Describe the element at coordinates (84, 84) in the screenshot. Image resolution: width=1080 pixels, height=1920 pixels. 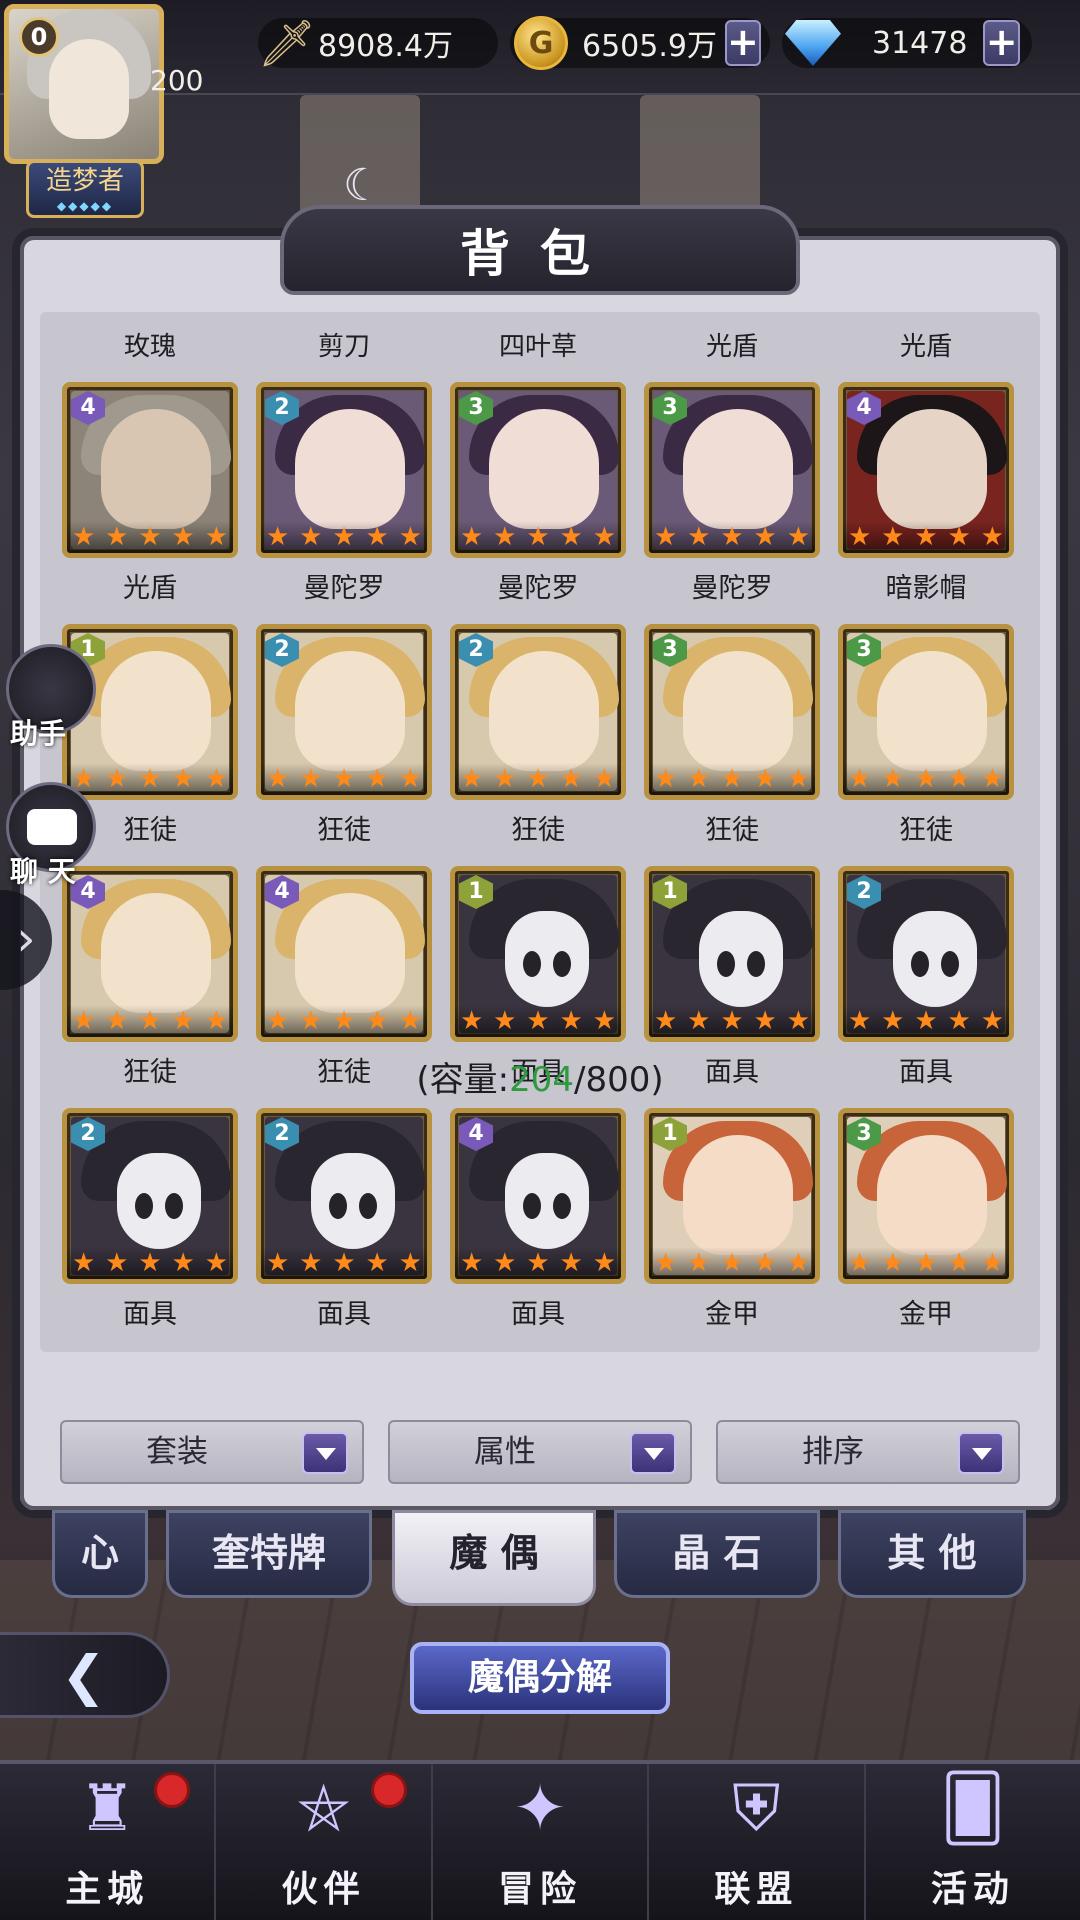
I see `player-avatar: 0` at that location.